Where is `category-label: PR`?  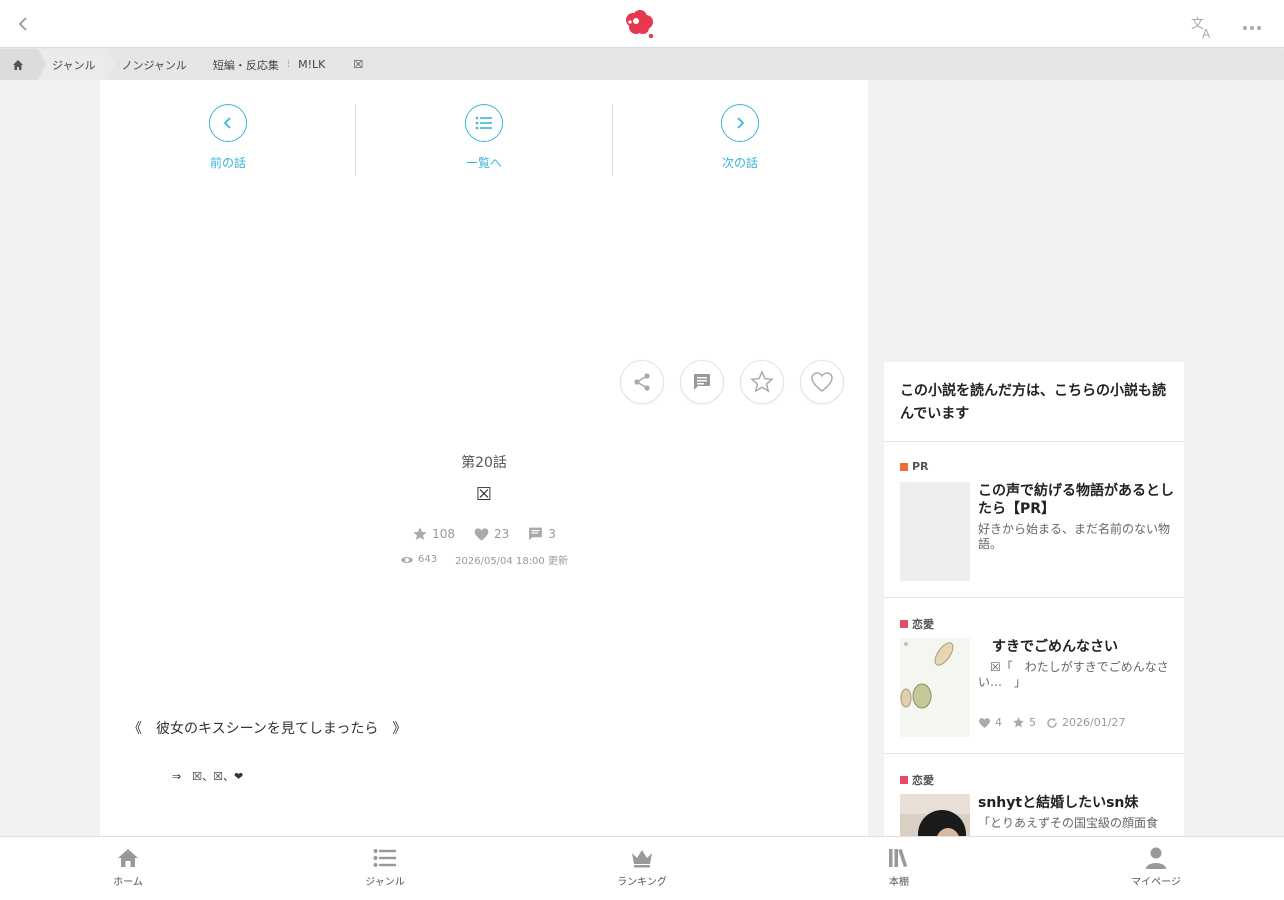 category-label: PR is located at coordinates (914, 466).